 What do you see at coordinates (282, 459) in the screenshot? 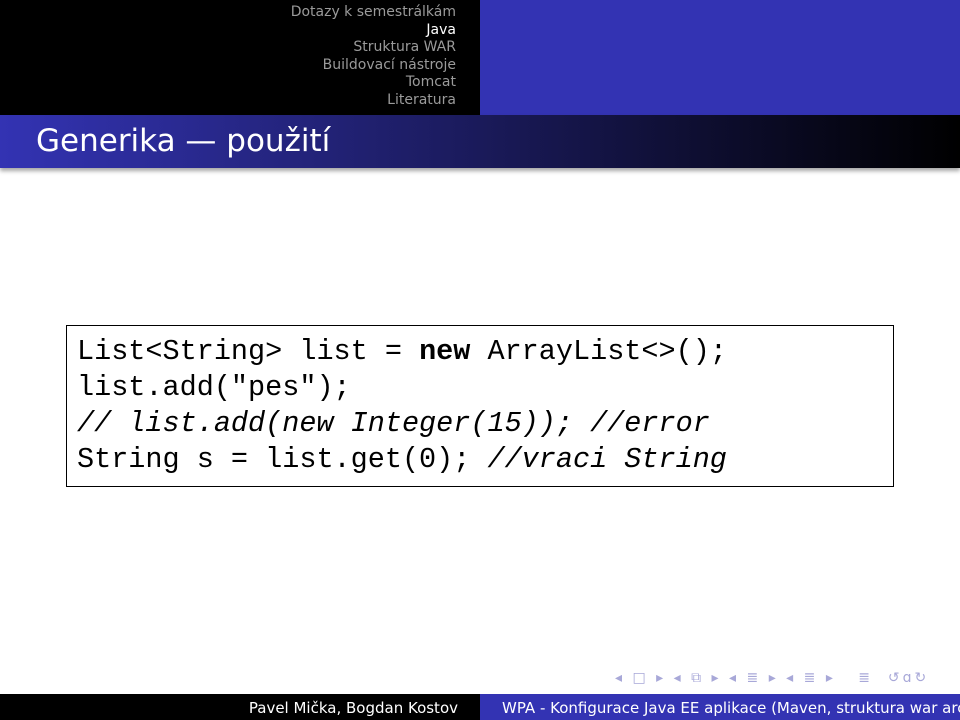
I see `code-text: String s = list.get(0);` at bounding box center [282, 459].